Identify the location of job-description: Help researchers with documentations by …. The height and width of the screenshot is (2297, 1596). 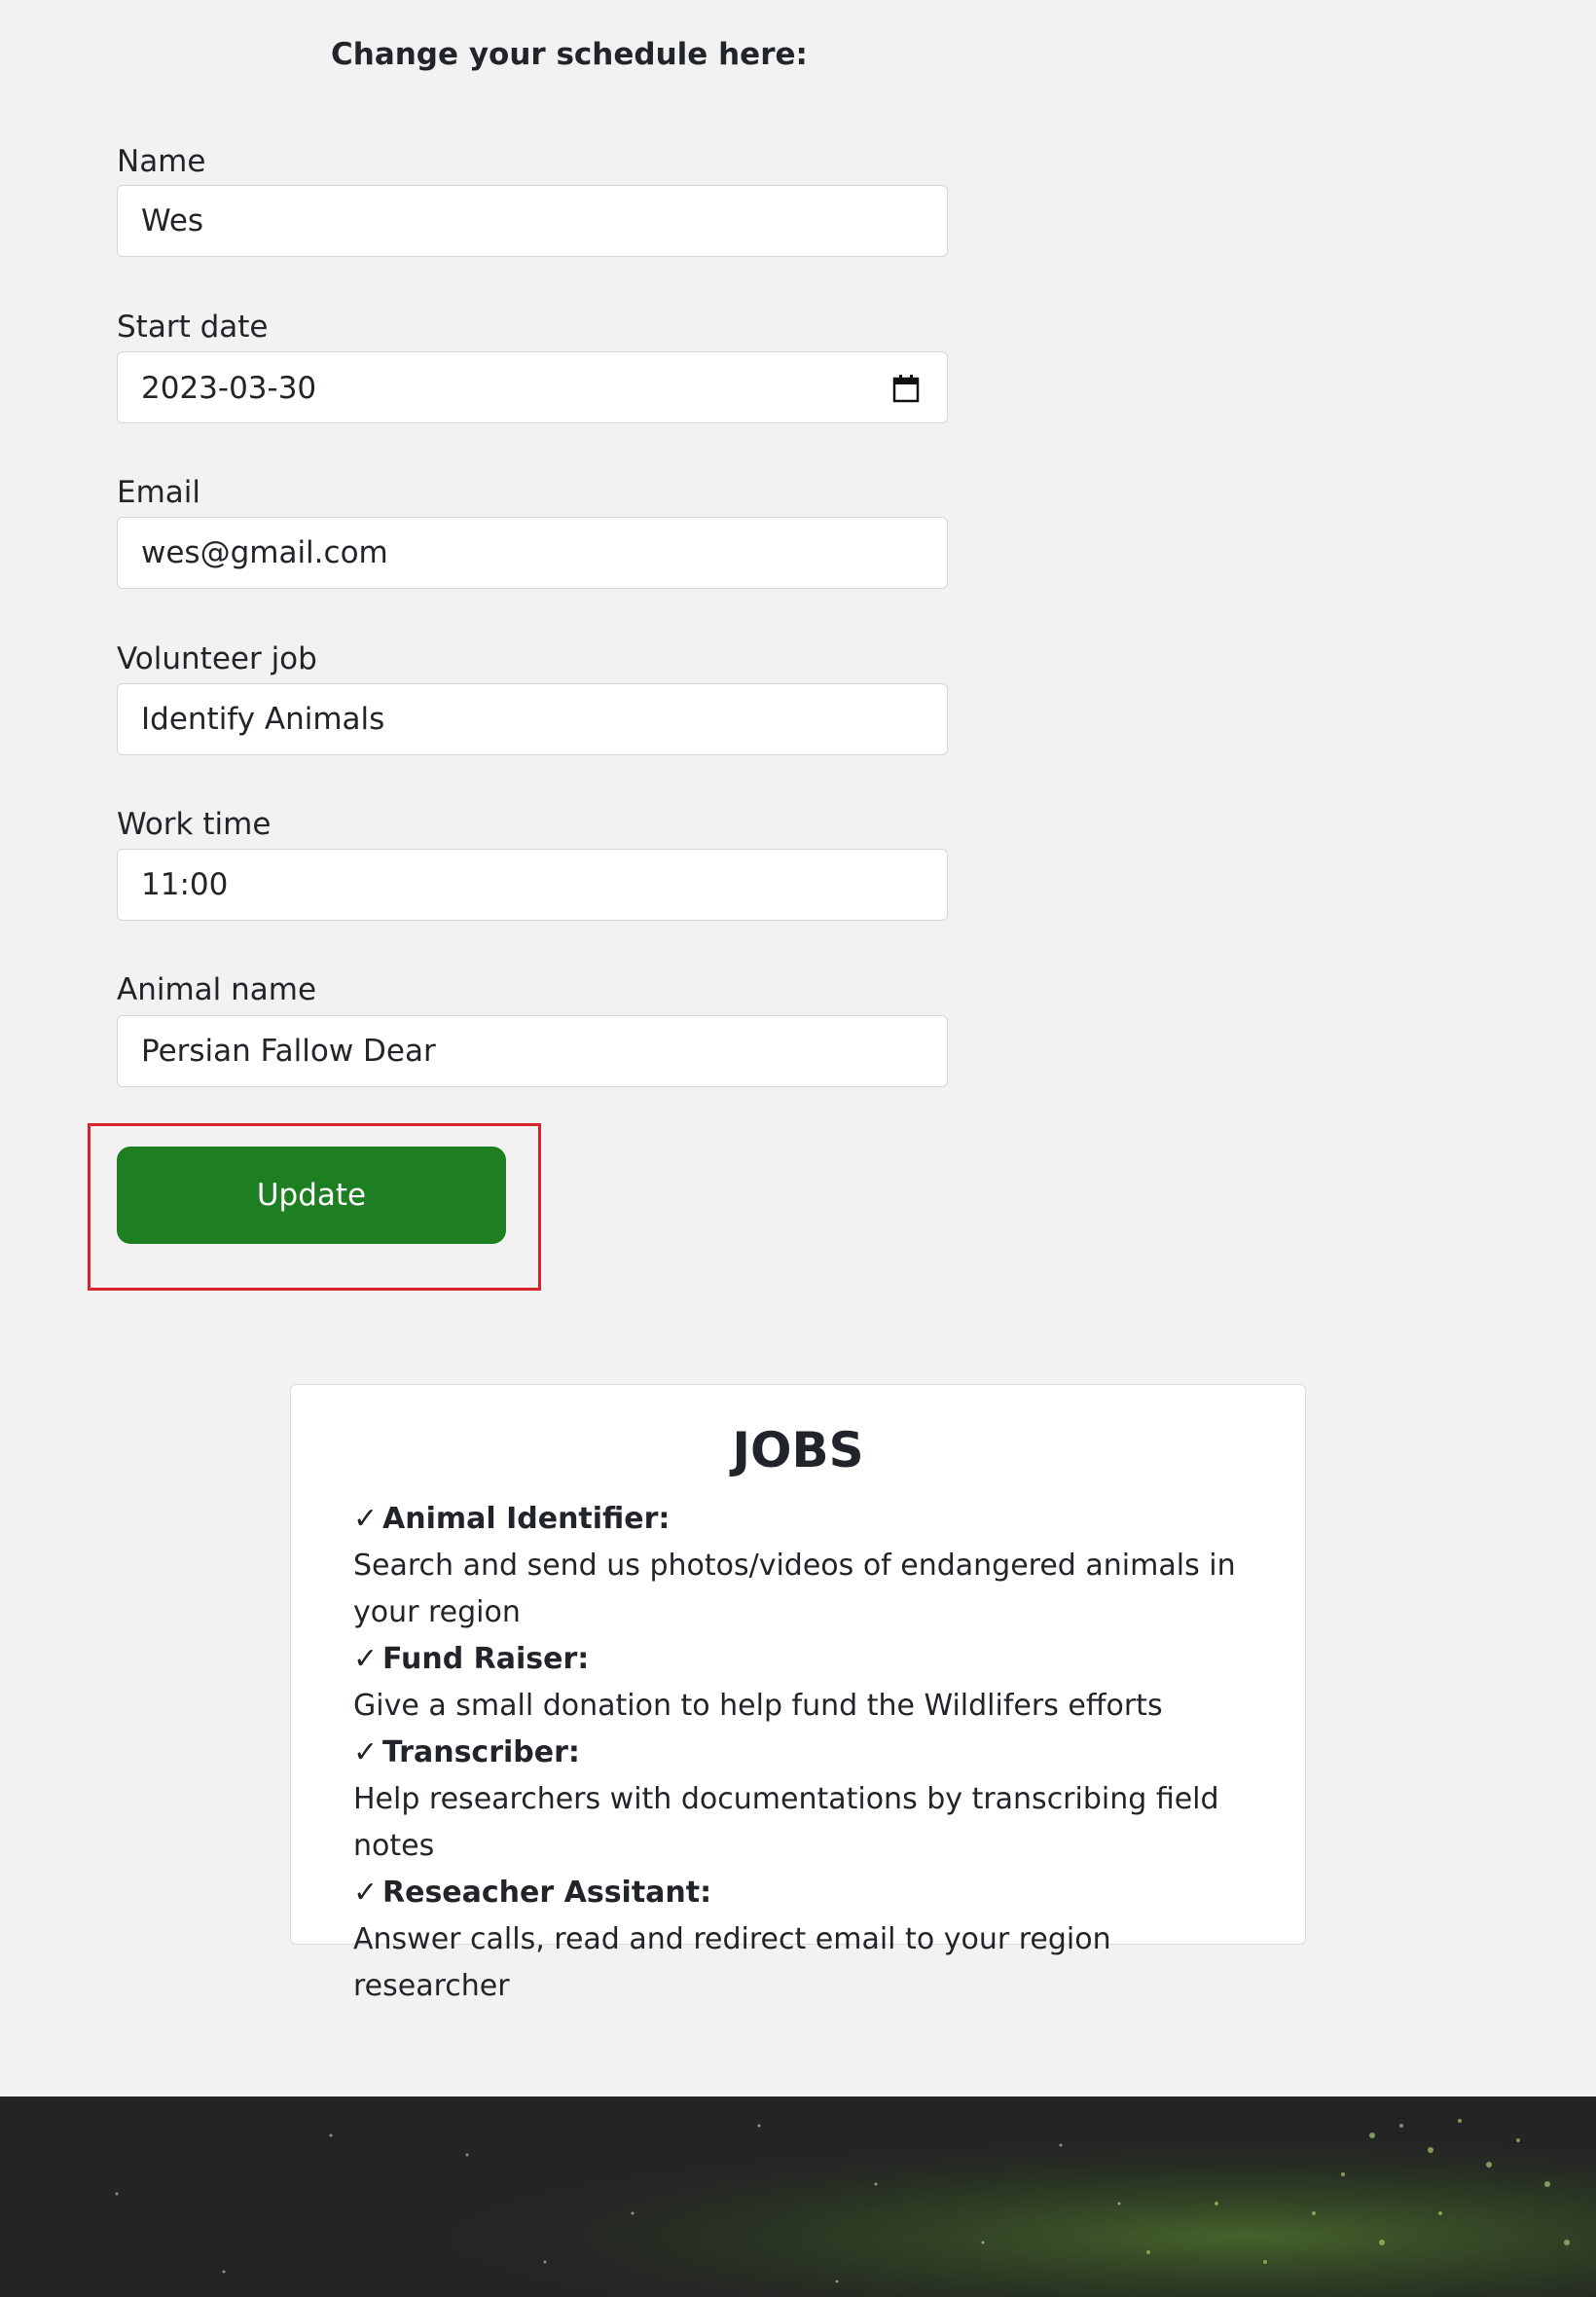
(786, 1823).